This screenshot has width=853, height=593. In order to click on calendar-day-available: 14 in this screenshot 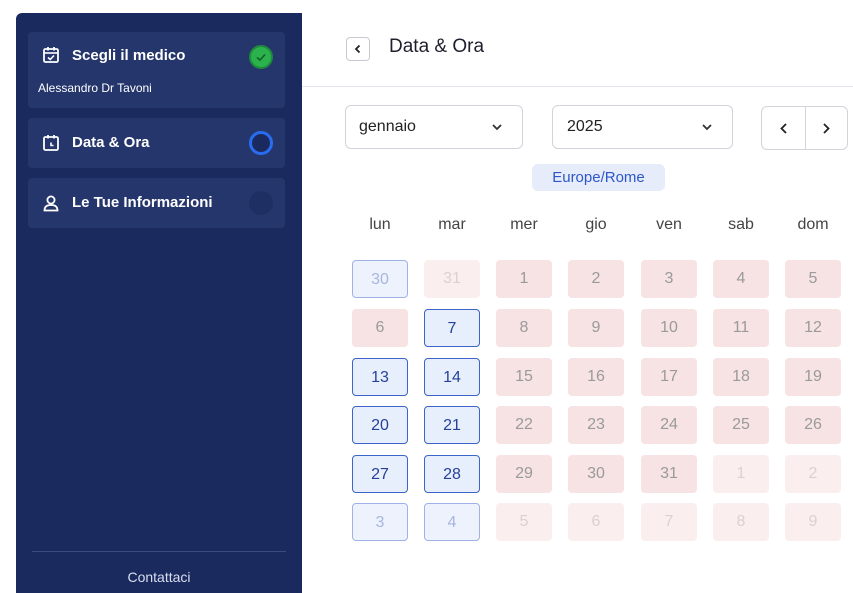, I will do `click(452, 377)`.